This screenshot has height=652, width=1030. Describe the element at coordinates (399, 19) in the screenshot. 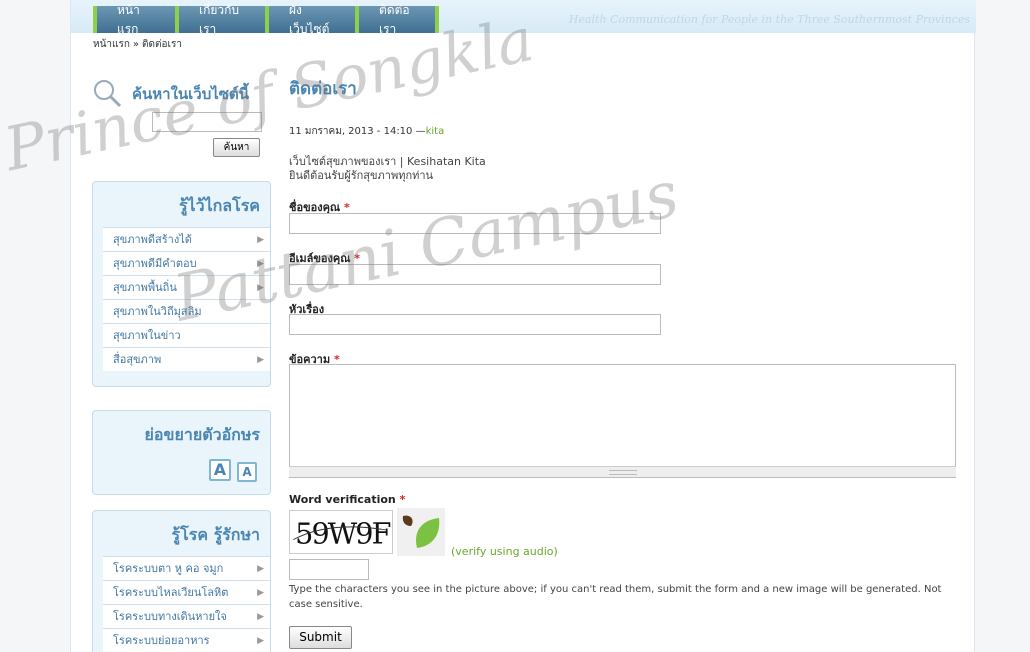

I see `nav-contact: ติดต่อเรา` at that location.